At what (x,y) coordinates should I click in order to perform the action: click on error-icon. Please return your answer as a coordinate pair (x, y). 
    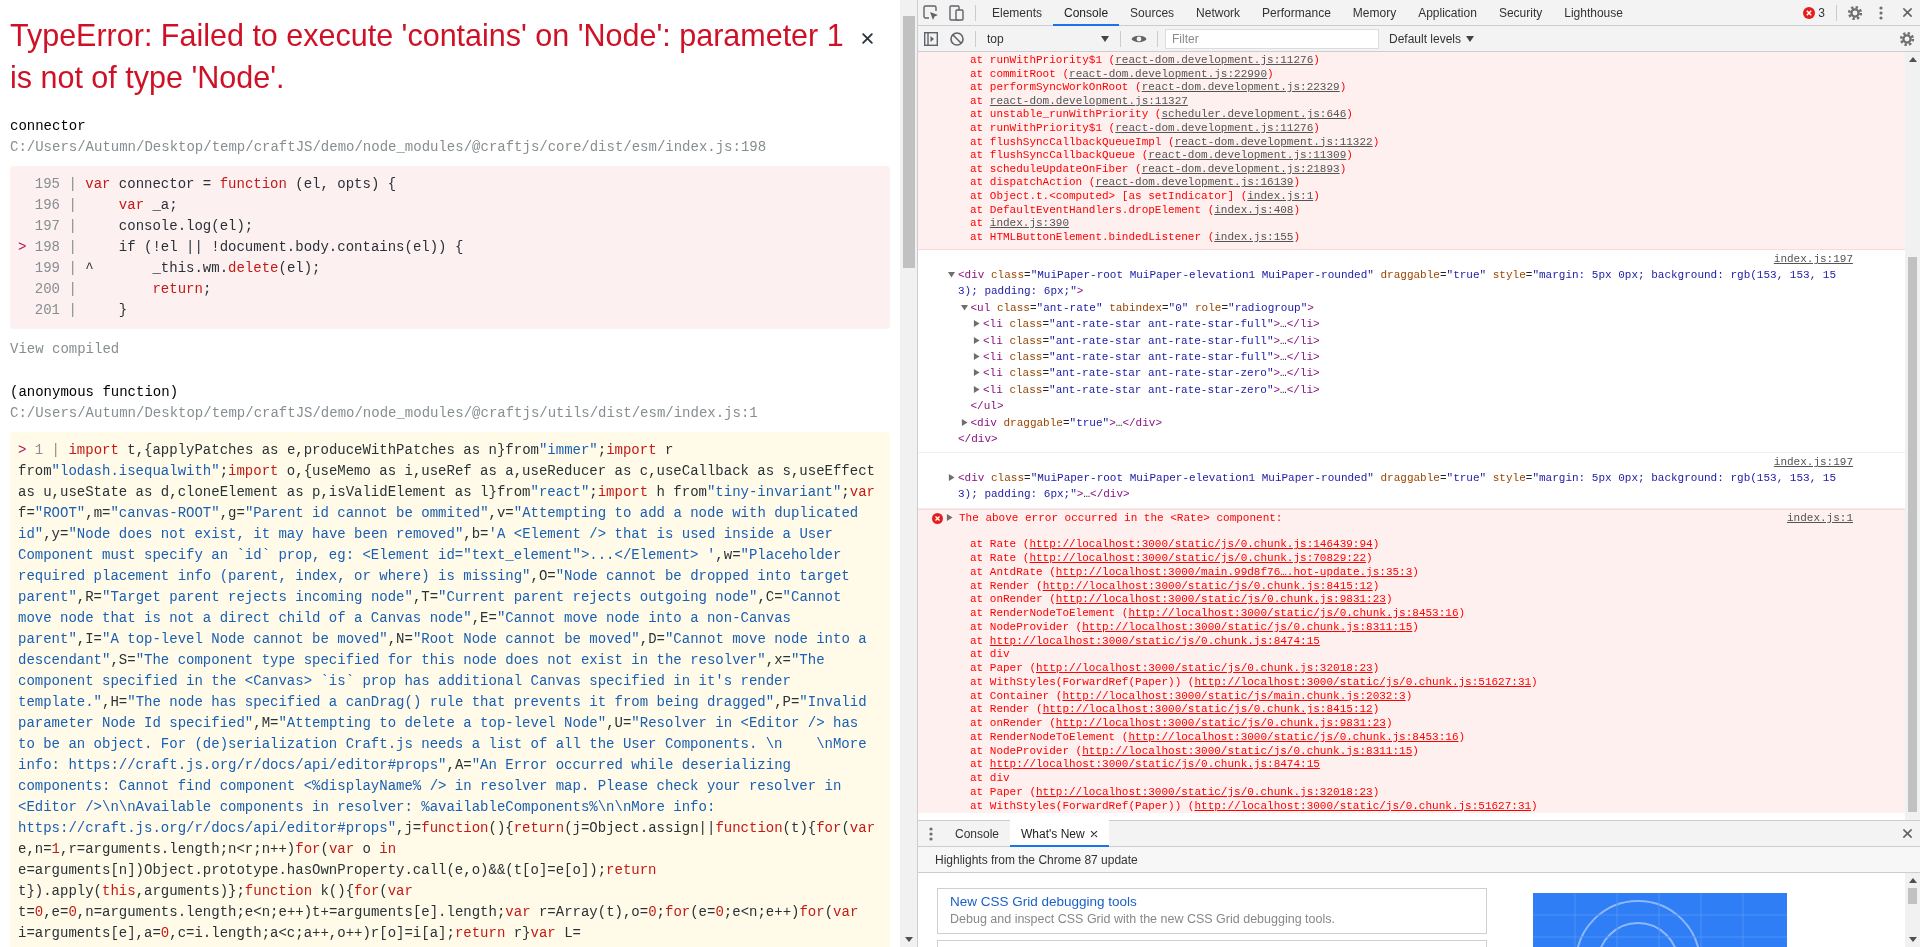
    Looking at the image, I should click on (1809, 12).